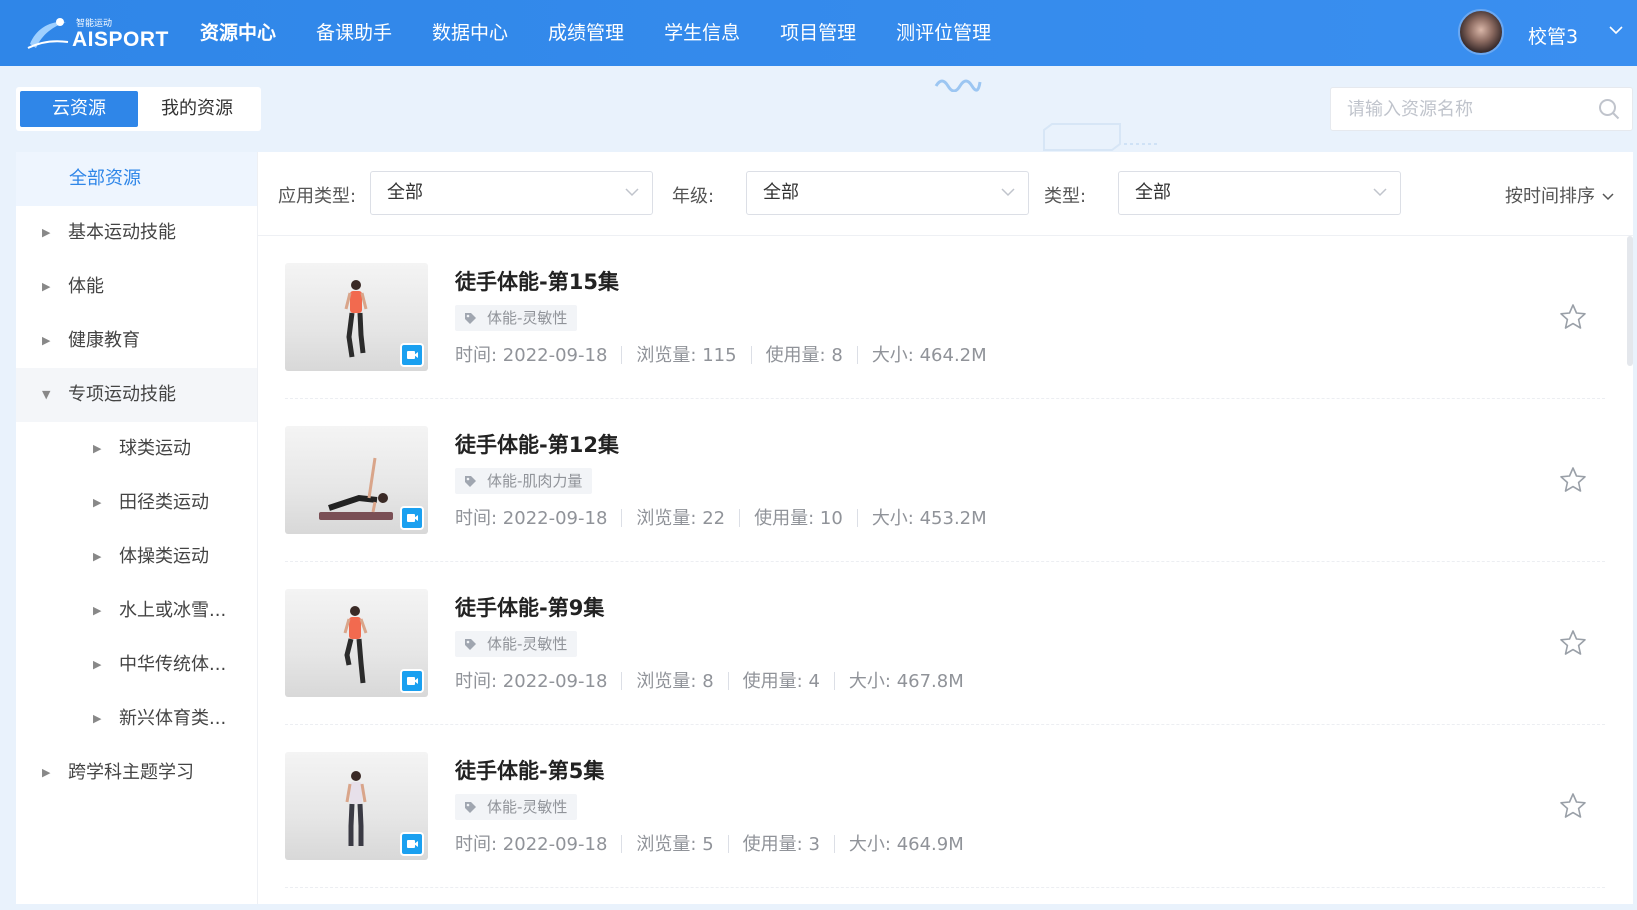  Describe the element at coordinates (136, 773) in the screenshot. I see `sidebar-item-interdisciplinary: ▶ 跨学科主题学习` at that location.